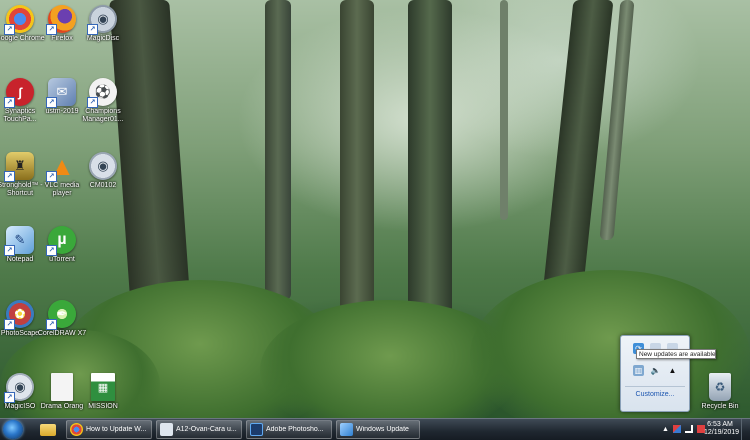 Image resolution: width=750 pixels, height=440 pixels. I want to click on network-tray-icon: ▥, so click(638, 370).